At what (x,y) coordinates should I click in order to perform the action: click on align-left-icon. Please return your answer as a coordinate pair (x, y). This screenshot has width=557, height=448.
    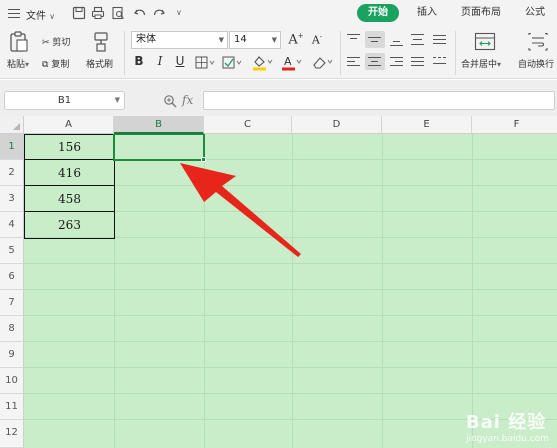
    Looking at the image, I should click on (354, 62).